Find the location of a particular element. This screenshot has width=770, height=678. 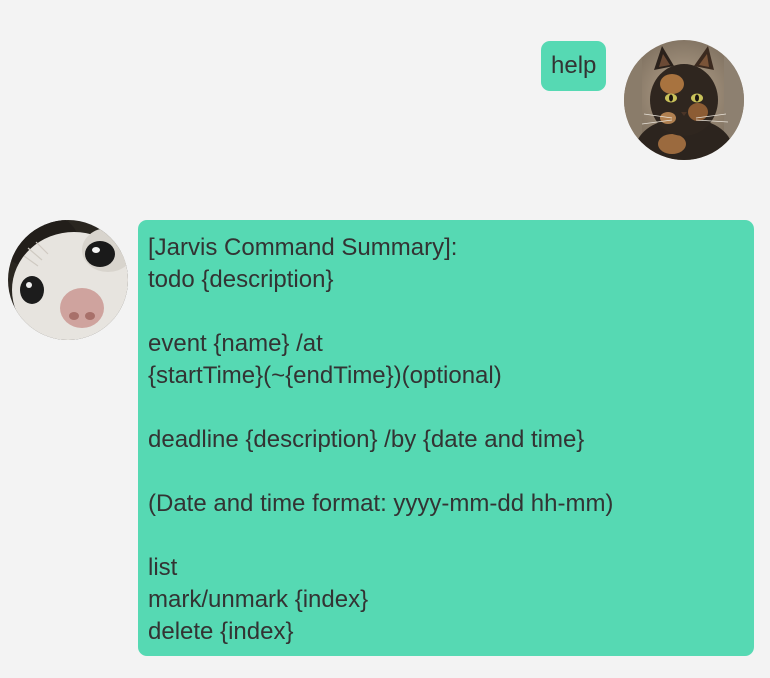

bot-message-line: [Jarvis Command Summary]: is located at coordinates (303, 247).